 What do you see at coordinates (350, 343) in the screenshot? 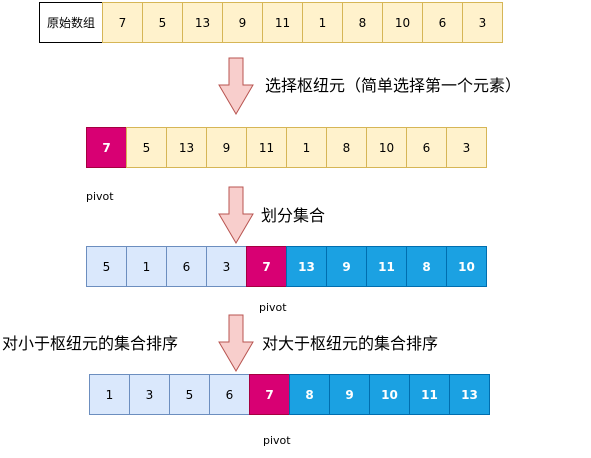
I see `step3-right-caption: 对大于枢纽元的集合排序` at bounding box center [350, 343].